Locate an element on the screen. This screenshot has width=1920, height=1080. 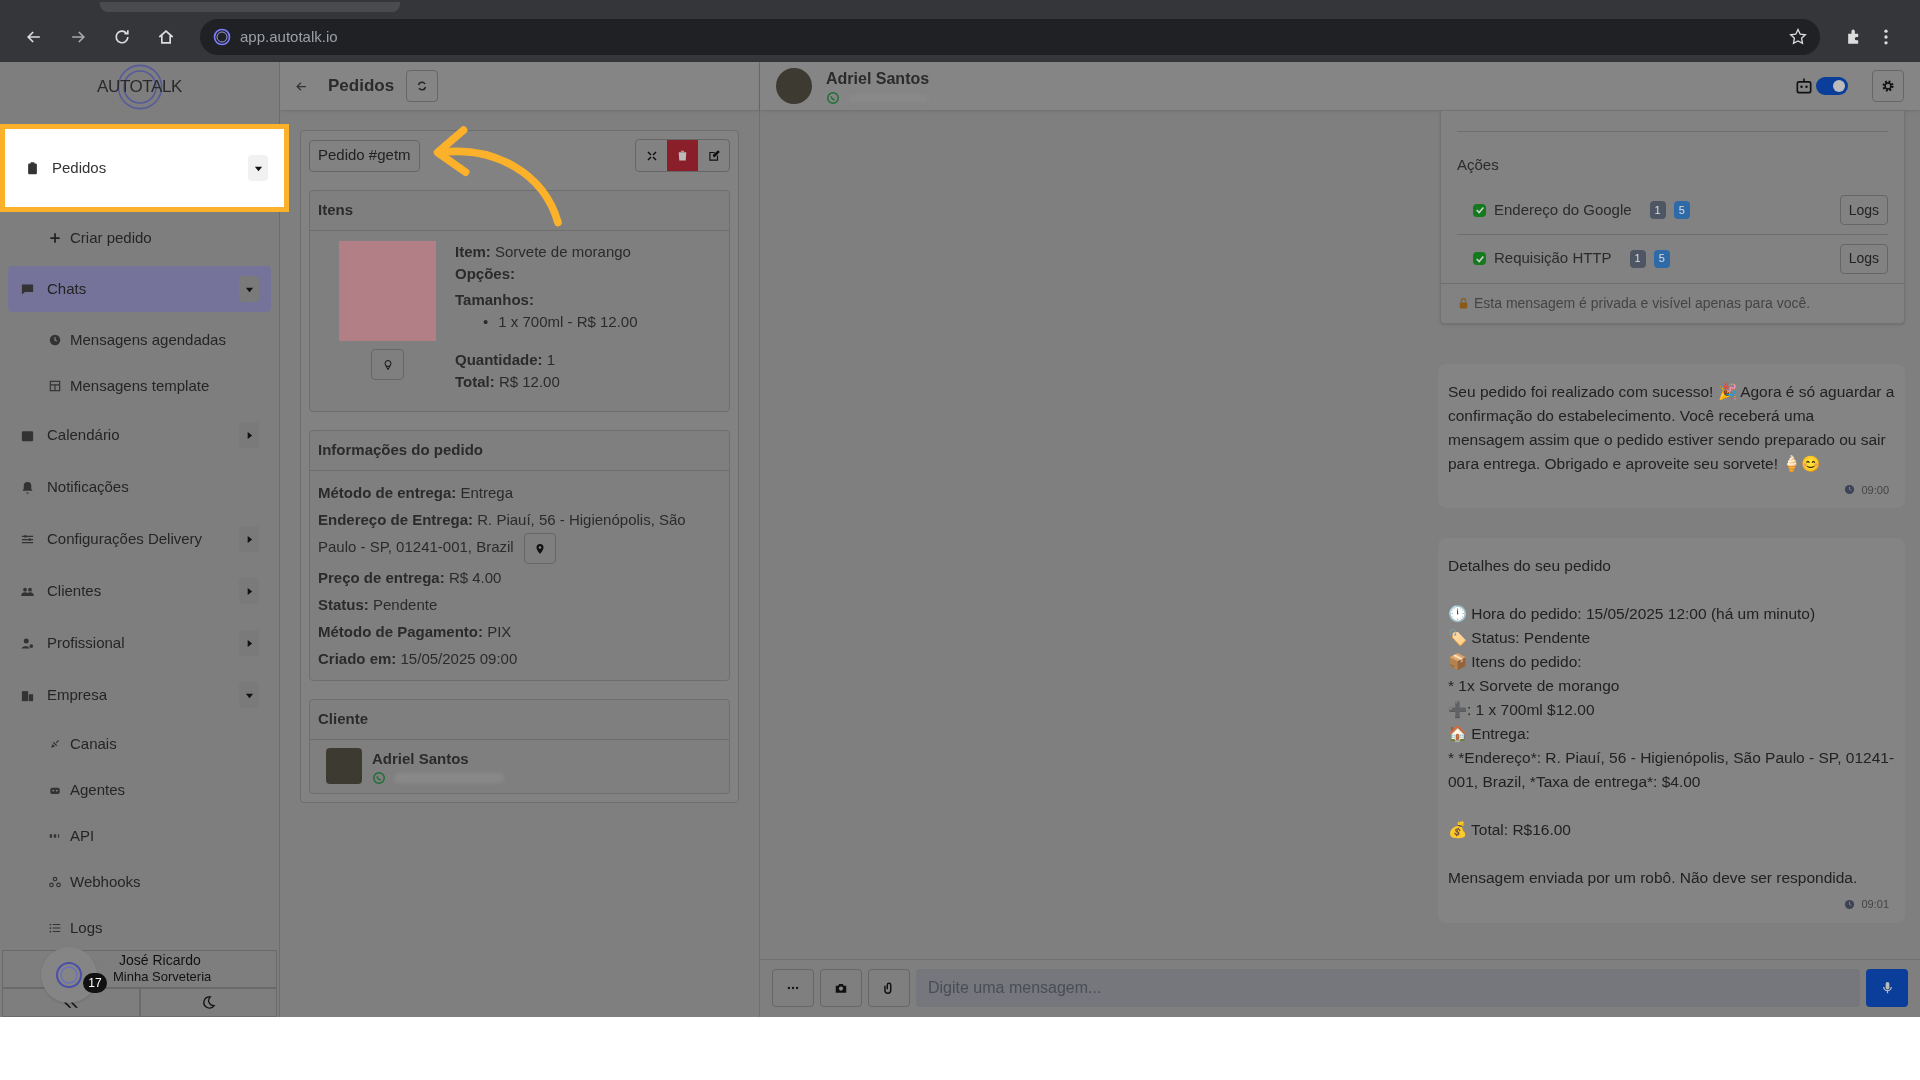
home-icon is located at coordinates (166, 37).